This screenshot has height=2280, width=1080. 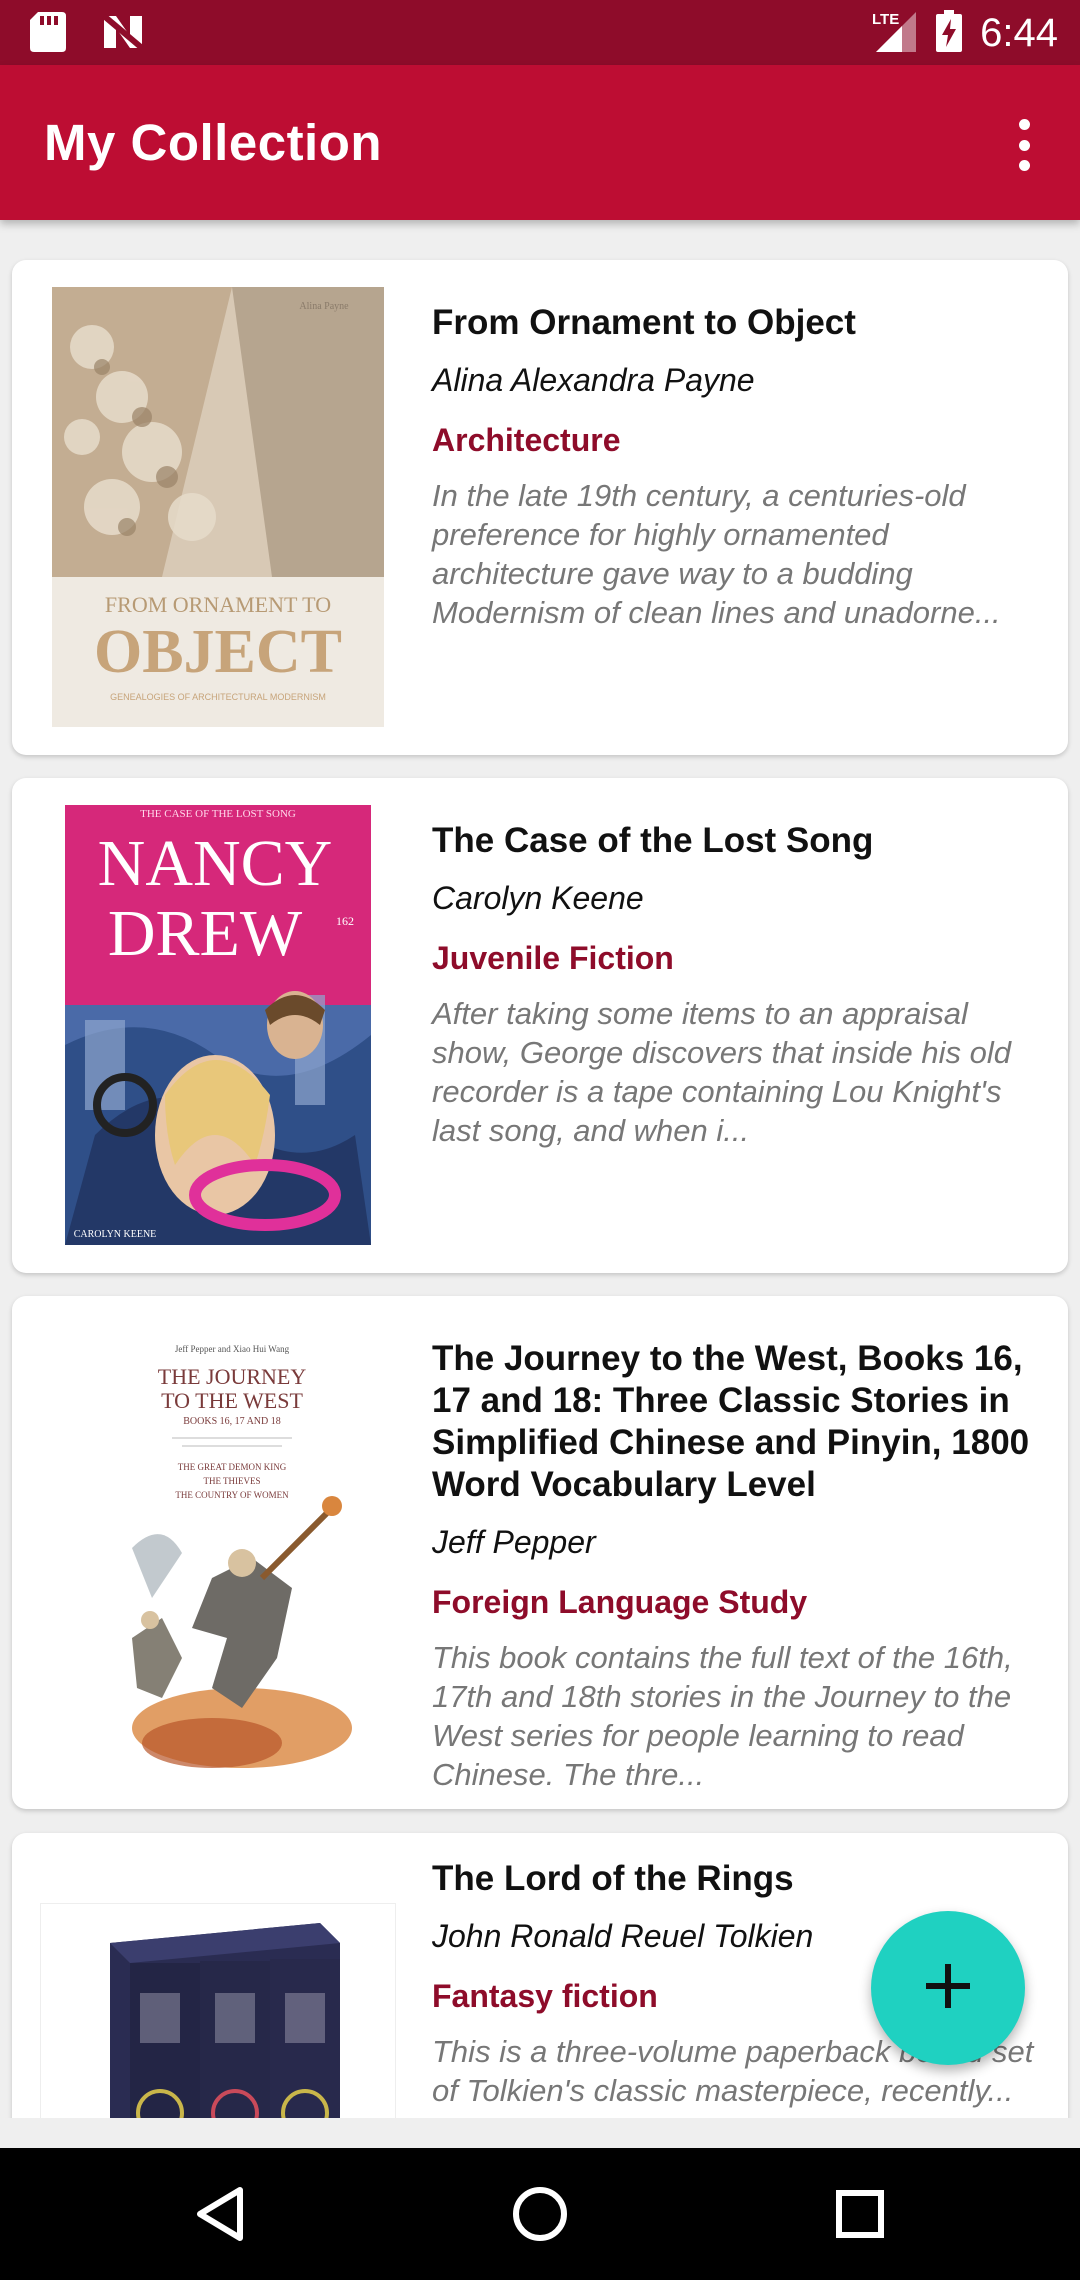 What do you see at coordinates (218, 814) in the screenshot?
I see `cover-top-text: THE CASE OF THE LOST SONG` at bounding box center [218, 814].